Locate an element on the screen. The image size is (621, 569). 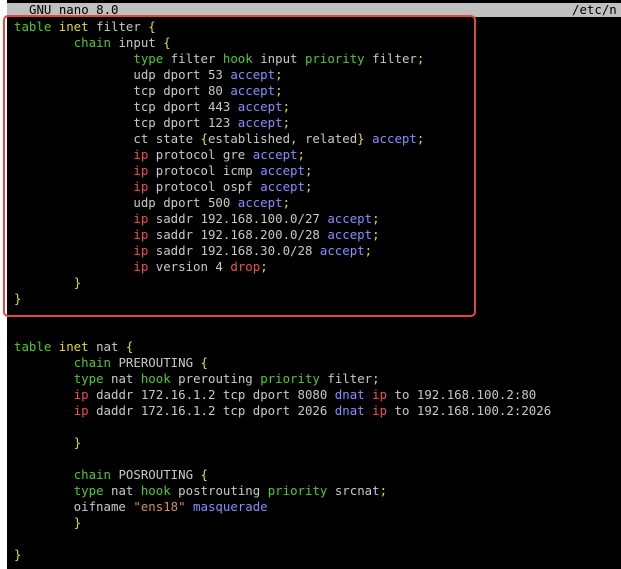
code-line: tcp dport 80 accept; is located at coordinates (317, 91).